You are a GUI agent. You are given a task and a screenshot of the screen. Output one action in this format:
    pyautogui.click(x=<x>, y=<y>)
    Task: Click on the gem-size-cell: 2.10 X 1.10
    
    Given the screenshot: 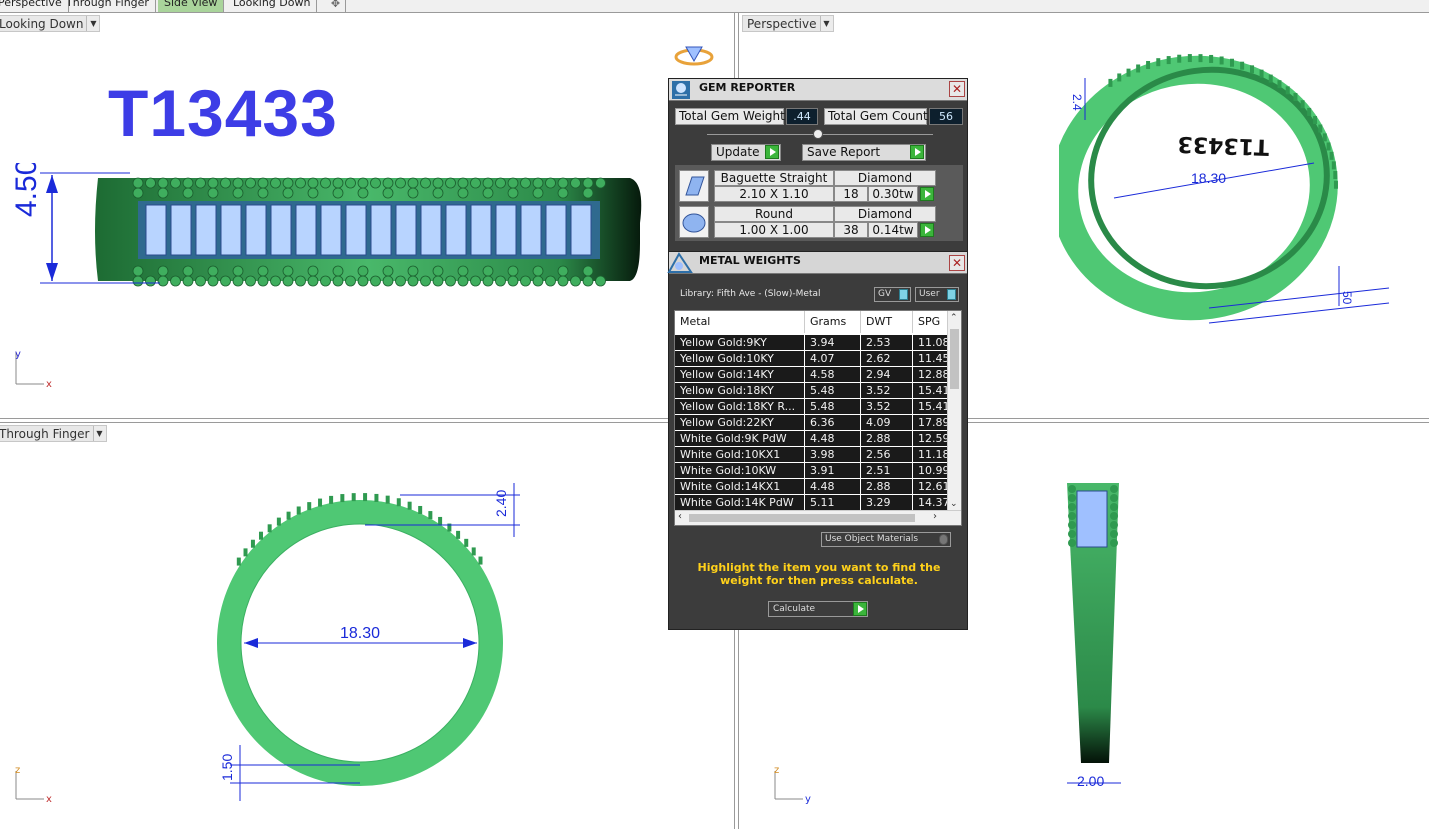 What is the action you would take?
    pyautogui.click(x=774, y=194)
    